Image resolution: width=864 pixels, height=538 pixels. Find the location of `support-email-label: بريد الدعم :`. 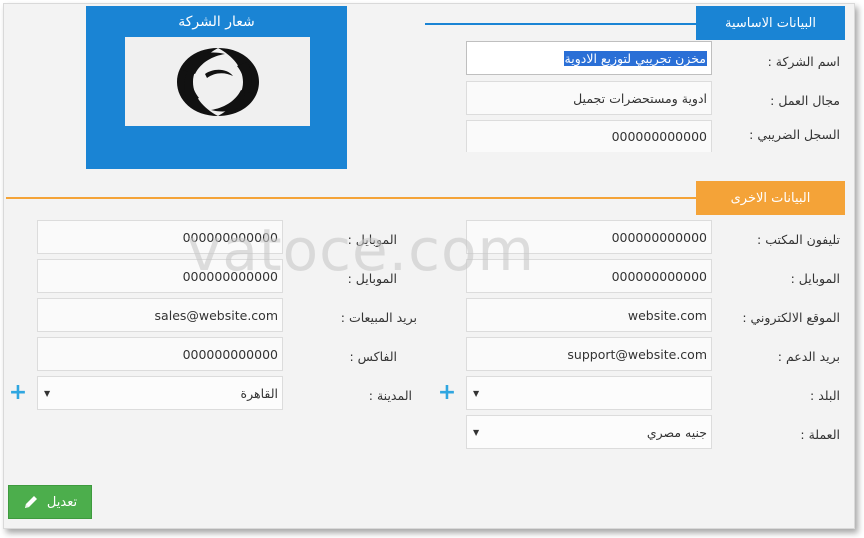

support-email-label: بريد الدعم : is located at coordinates (808, 356).